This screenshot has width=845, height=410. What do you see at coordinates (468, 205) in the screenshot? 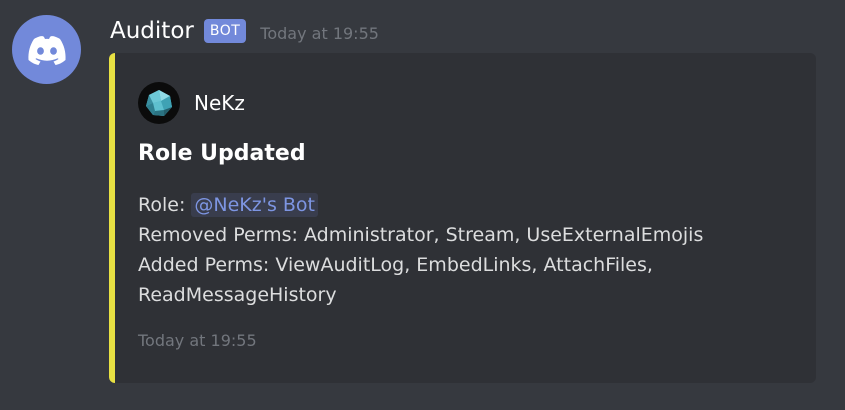
I see `role-line: Role: @NeKz's Bot` at bounding box center [468, 205].